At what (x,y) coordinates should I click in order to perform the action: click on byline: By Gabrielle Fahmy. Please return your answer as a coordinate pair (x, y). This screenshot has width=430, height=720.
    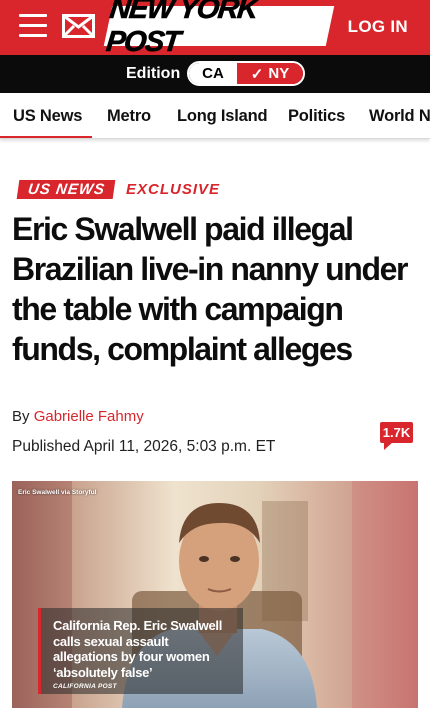
    Looking at the image, I should click on (78, 416).